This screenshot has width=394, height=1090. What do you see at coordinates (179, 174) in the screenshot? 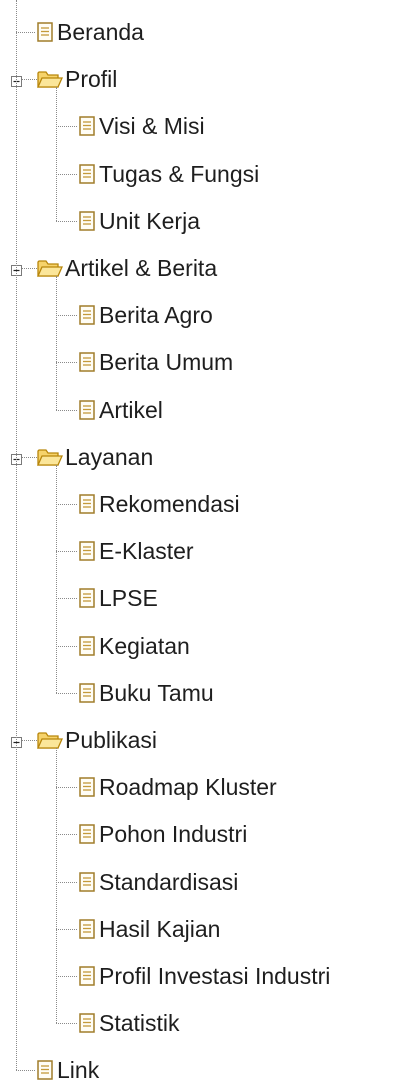
I see `tree-item-label: Tugas & Fungsi` at bounding box center [179, 174].